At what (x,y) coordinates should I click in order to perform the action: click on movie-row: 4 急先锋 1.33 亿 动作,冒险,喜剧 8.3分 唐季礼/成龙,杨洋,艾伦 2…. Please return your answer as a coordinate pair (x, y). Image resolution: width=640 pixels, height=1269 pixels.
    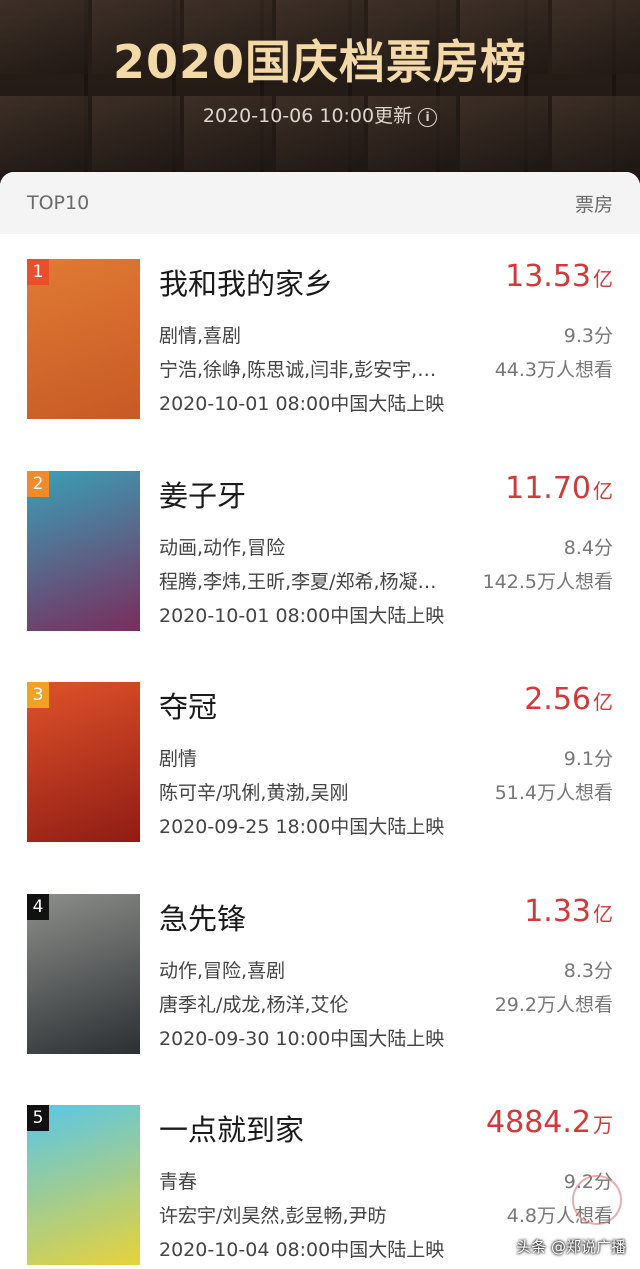
    Looking at the image, I should click on (320, 976).